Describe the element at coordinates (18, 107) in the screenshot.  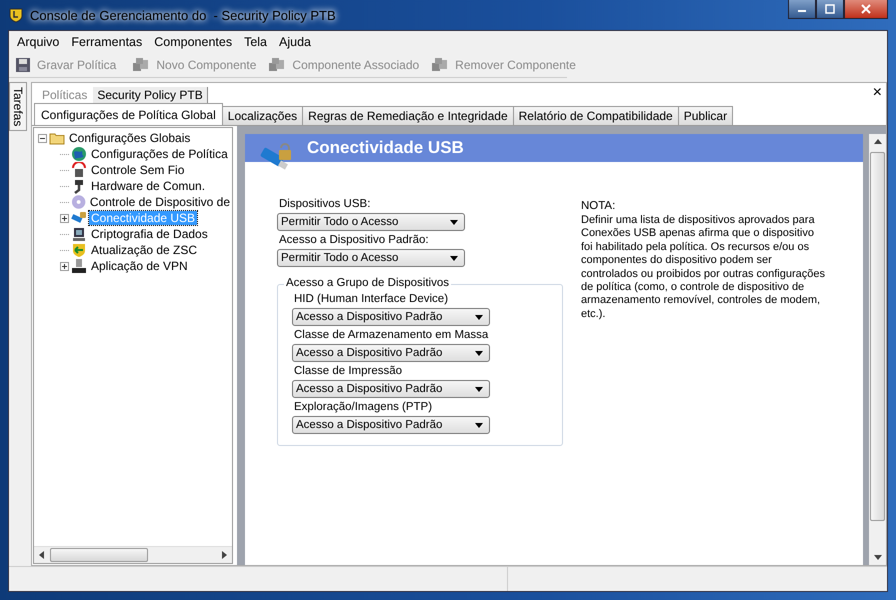
I see `side-tab: Tarefas` at that location.